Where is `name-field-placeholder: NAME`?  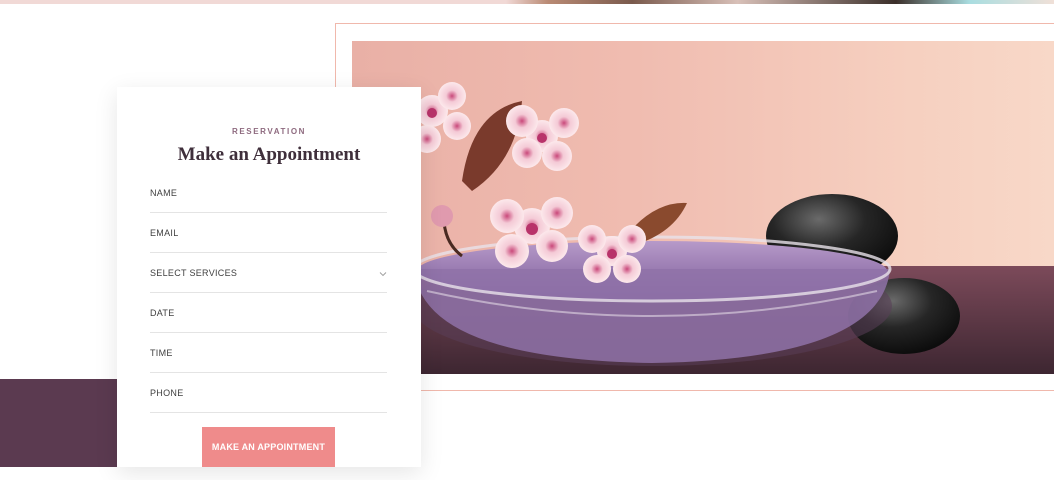 name-field-placeholder: NAME is located at coordinates (164, 193).